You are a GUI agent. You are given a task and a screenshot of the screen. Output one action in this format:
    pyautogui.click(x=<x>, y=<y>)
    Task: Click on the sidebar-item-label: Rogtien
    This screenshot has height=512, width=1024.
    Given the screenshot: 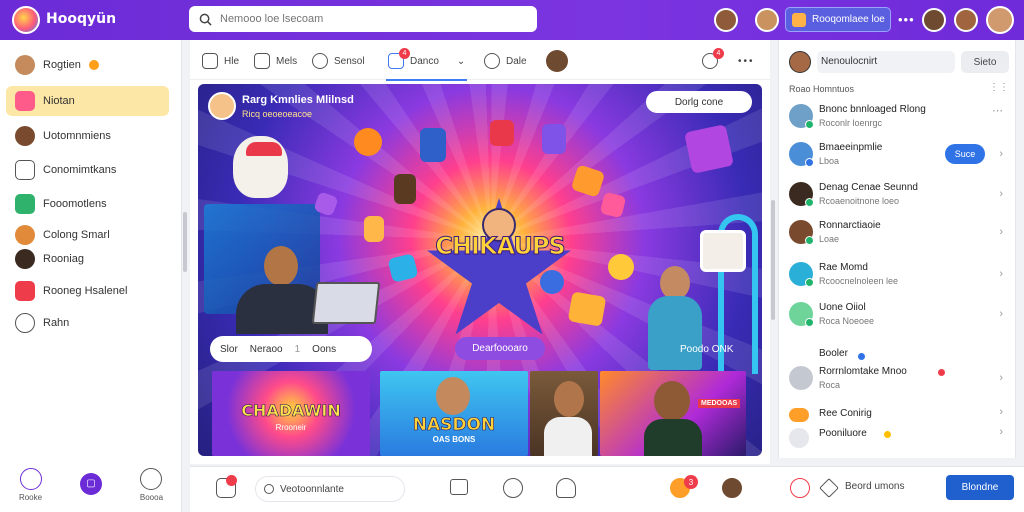 What is the action you would take?
    pyautogui.click(x=62, y=65)
    